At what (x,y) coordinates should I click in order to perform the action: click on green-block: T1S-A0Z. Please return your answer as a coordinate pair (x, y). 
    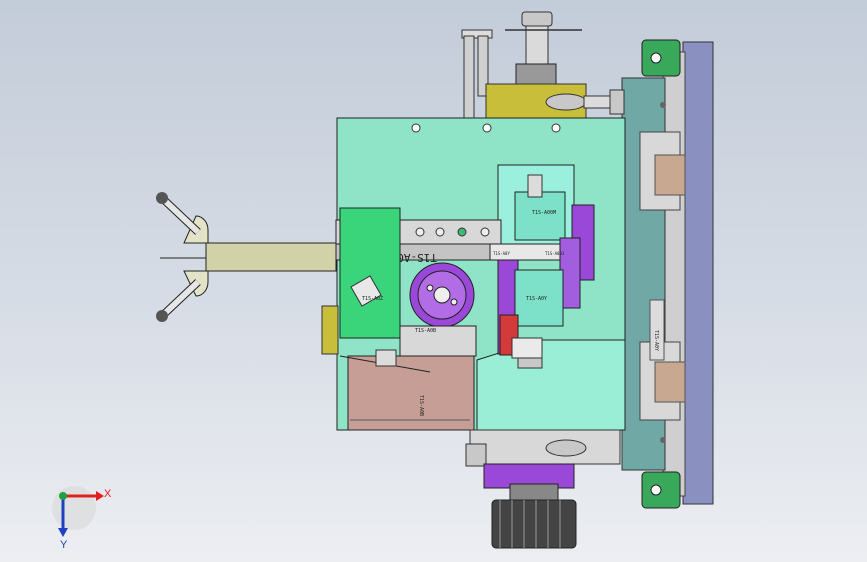
    Looking at the image, I should click on (361, 281).